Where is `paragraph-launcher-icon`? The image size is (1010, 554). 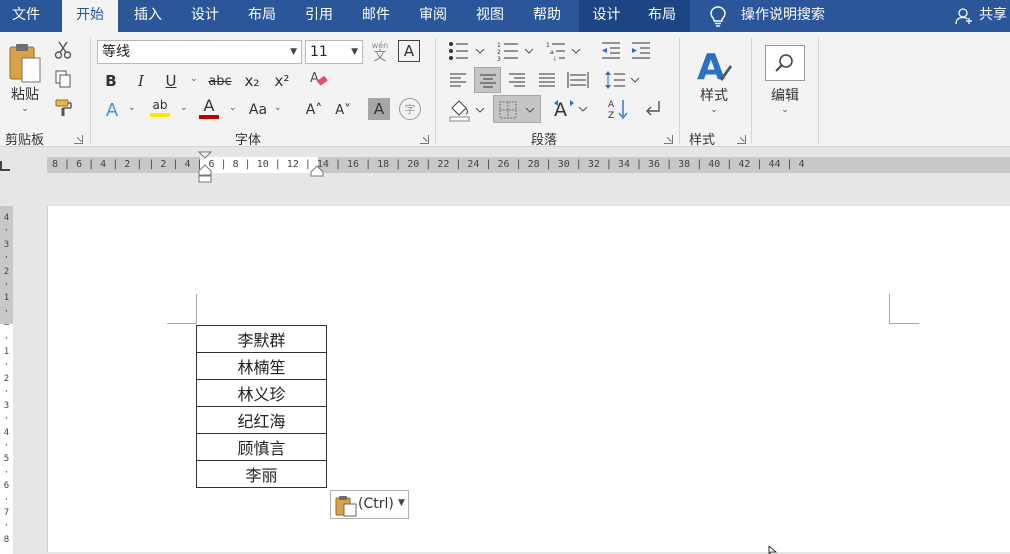
paragraph-launcher-icon is located at coordinates (668, 139).